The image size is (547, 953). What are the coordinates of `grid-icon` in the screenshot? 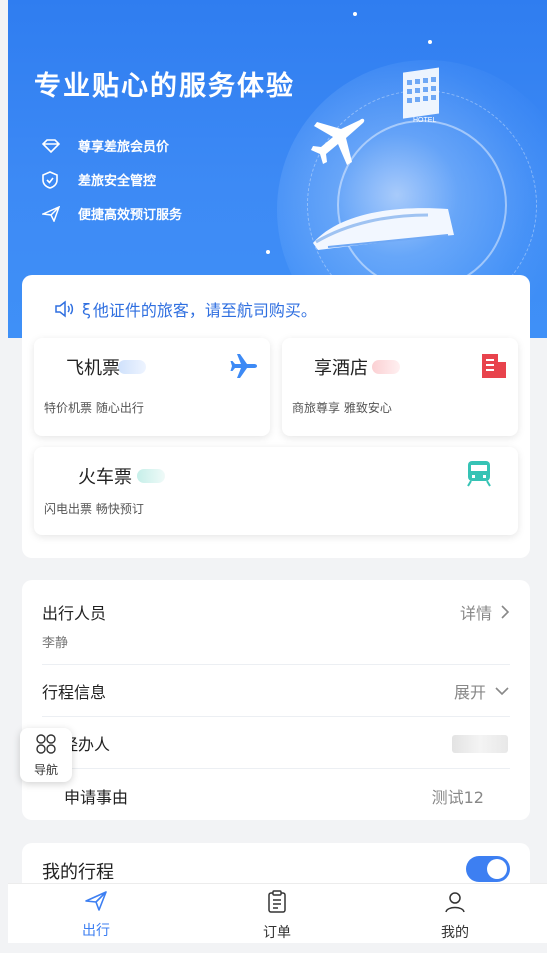 It's located at (46, 746).